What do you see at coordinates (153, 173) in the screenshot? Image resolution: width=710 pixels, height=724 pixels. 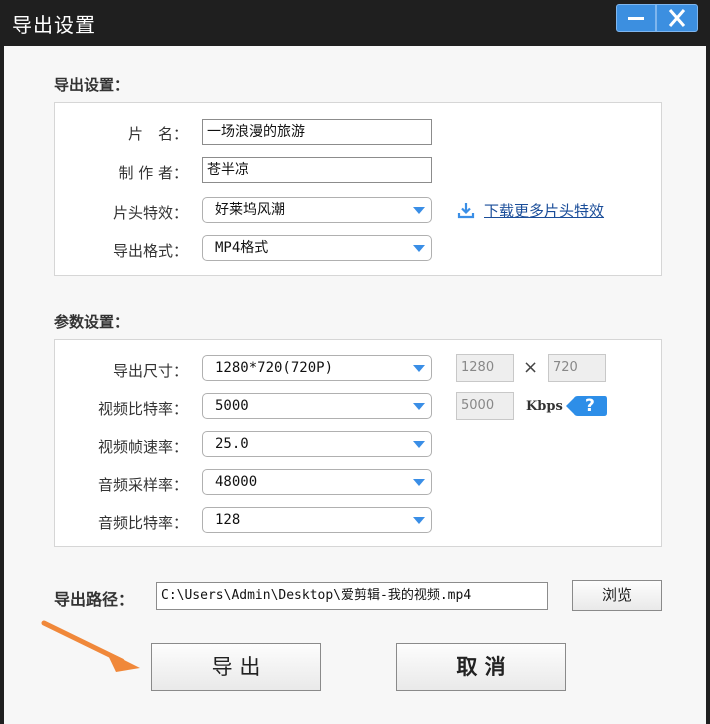 I see `author-label: 制 作 者：` at bounding box center [153, 173].